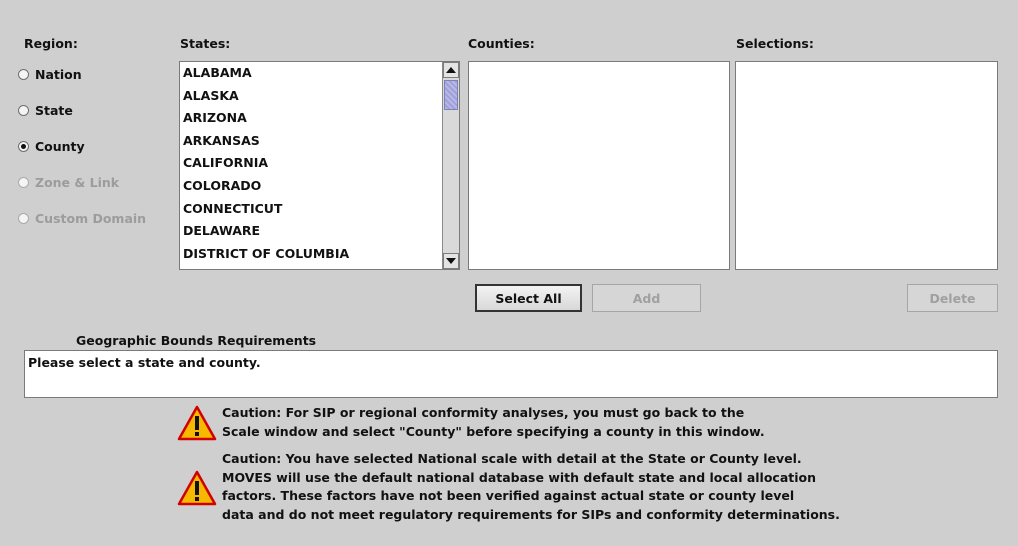 The image size is (1018, 546). I want to click on radio-selected-icon, so click(23, 146).